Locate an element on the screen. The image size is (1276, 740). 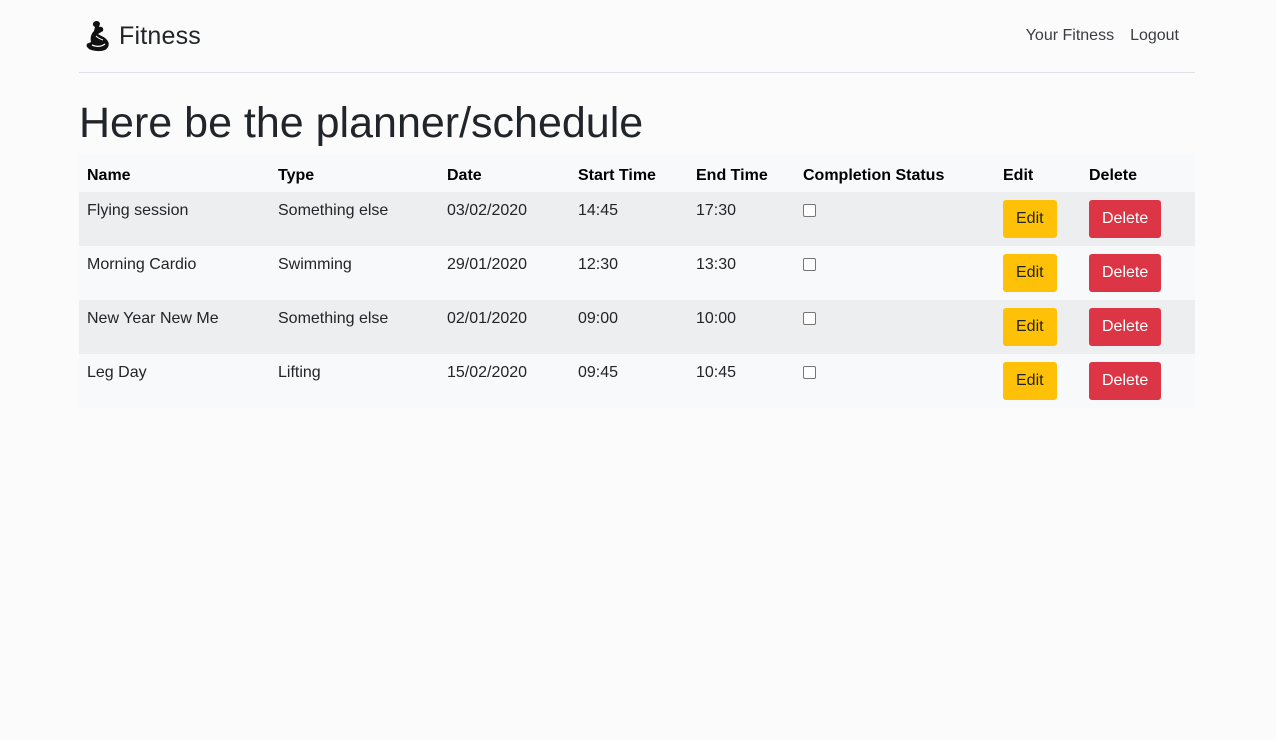
nav-links: Your Fitness Logout is located at coordinates (1102, 36).